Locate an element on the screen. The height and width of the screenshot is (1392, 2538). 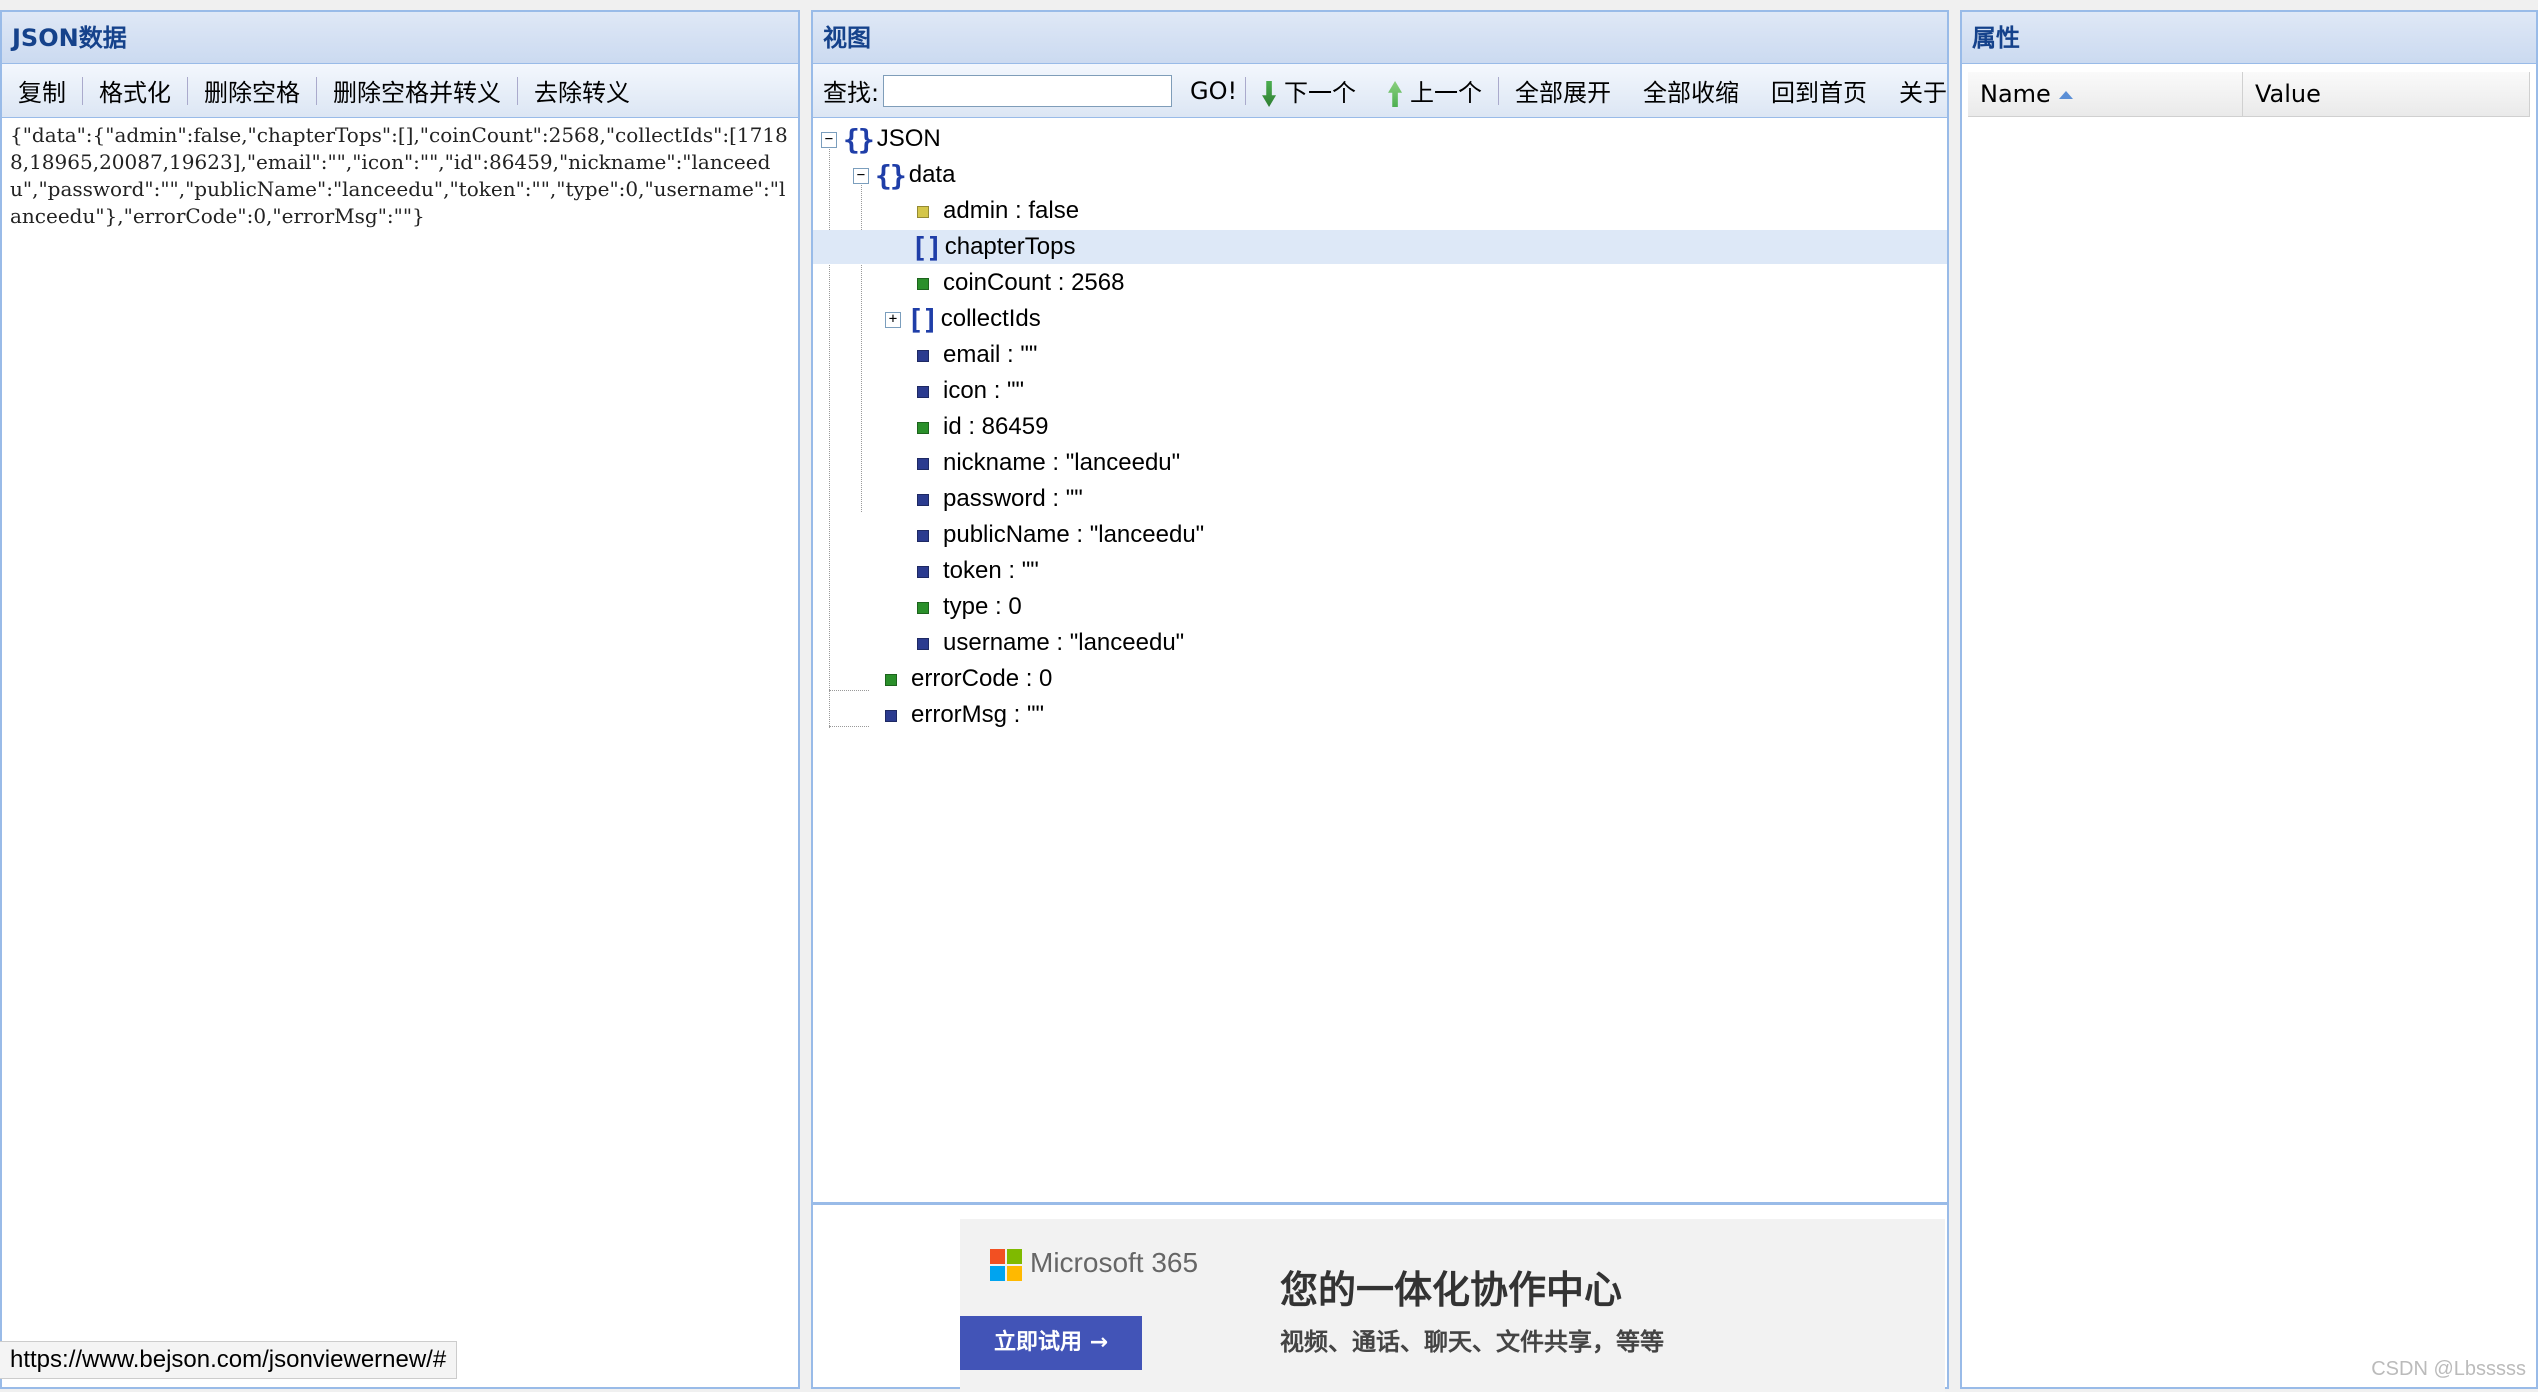
tree-node-label: type : 0 is located at coordinates (982, 606).